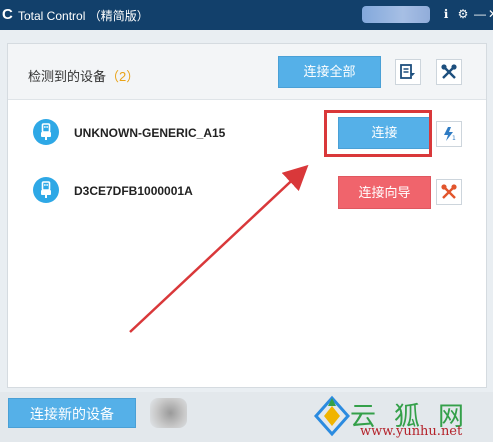 The height and width of the screenshot is (442, 493). What do you see at coordinates (247, 191) in the screenshot?
I see `device-row: D3CE7DFB1000001A 连接向导` at bounding box center [247, 191].